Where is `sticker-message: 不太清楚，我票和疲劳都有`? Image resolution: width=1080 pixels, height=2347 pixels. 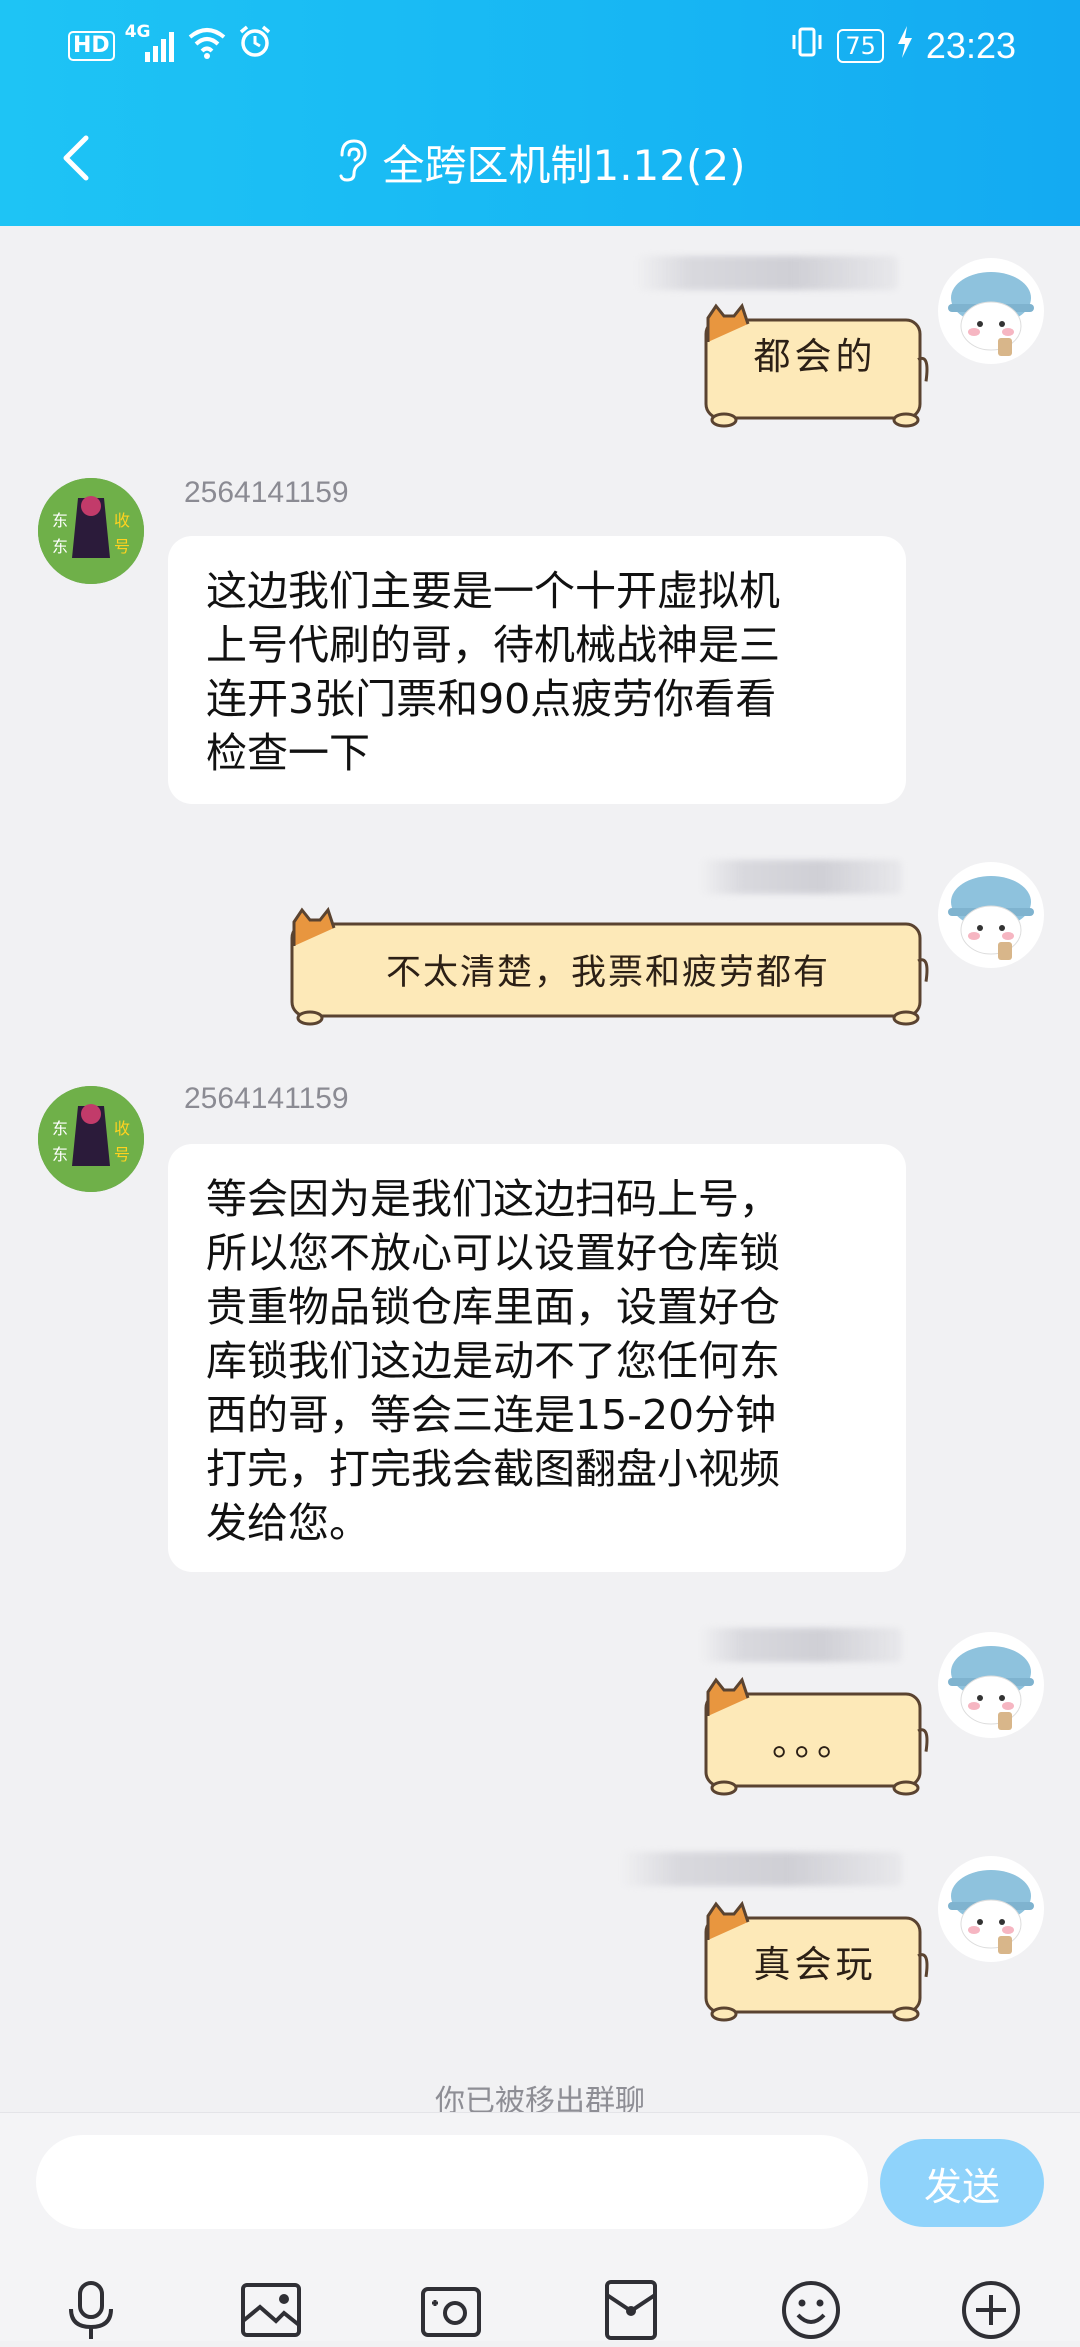 sticker-message: 不太清楚，我票和疲劳都有 is located at coordinates (608, 967).